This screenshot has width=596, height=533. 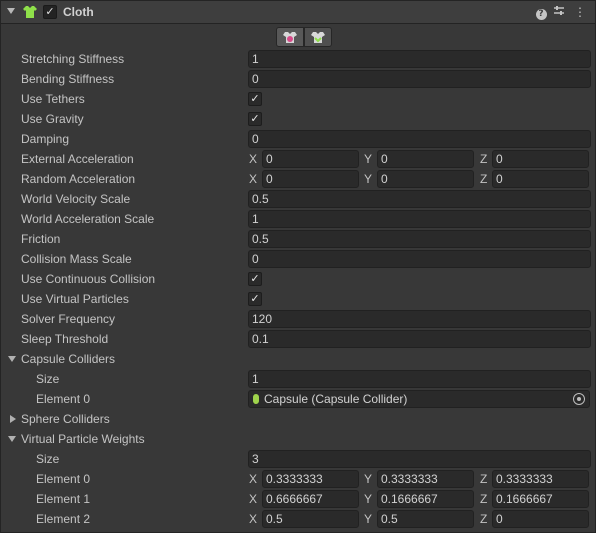 I want to click on capsule-collider-object-field: Capsule (Capsule Collider), so click(x=419, y=399).